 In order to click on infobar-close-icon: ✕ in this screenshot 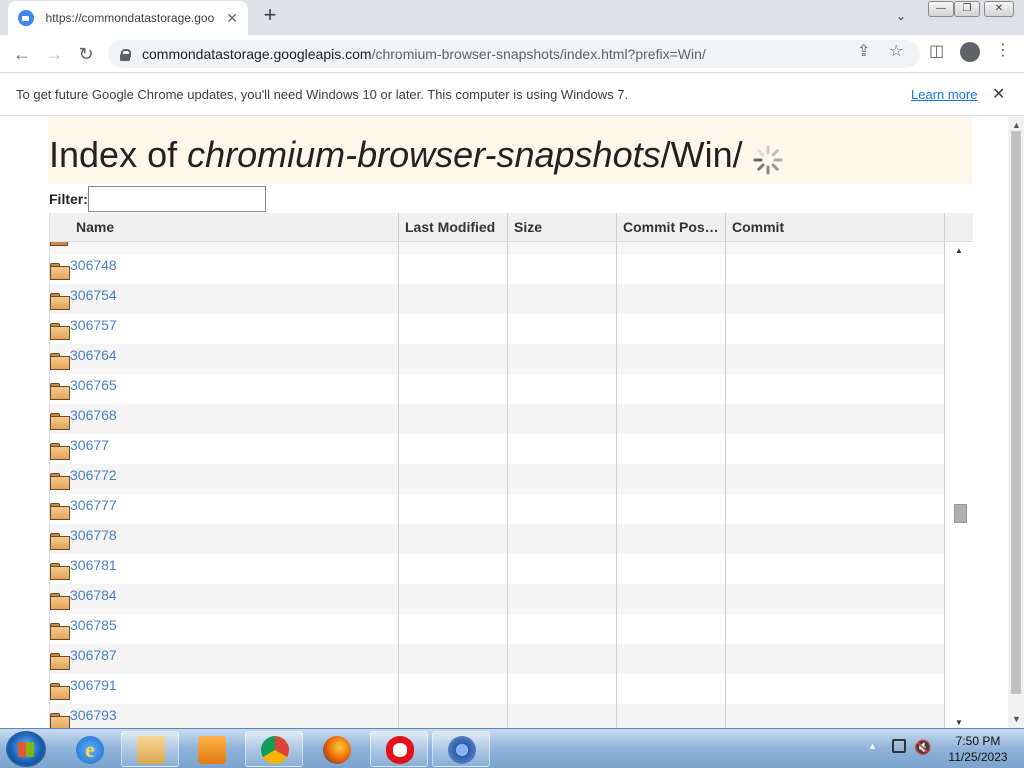, I will do `click(998, 94)`.